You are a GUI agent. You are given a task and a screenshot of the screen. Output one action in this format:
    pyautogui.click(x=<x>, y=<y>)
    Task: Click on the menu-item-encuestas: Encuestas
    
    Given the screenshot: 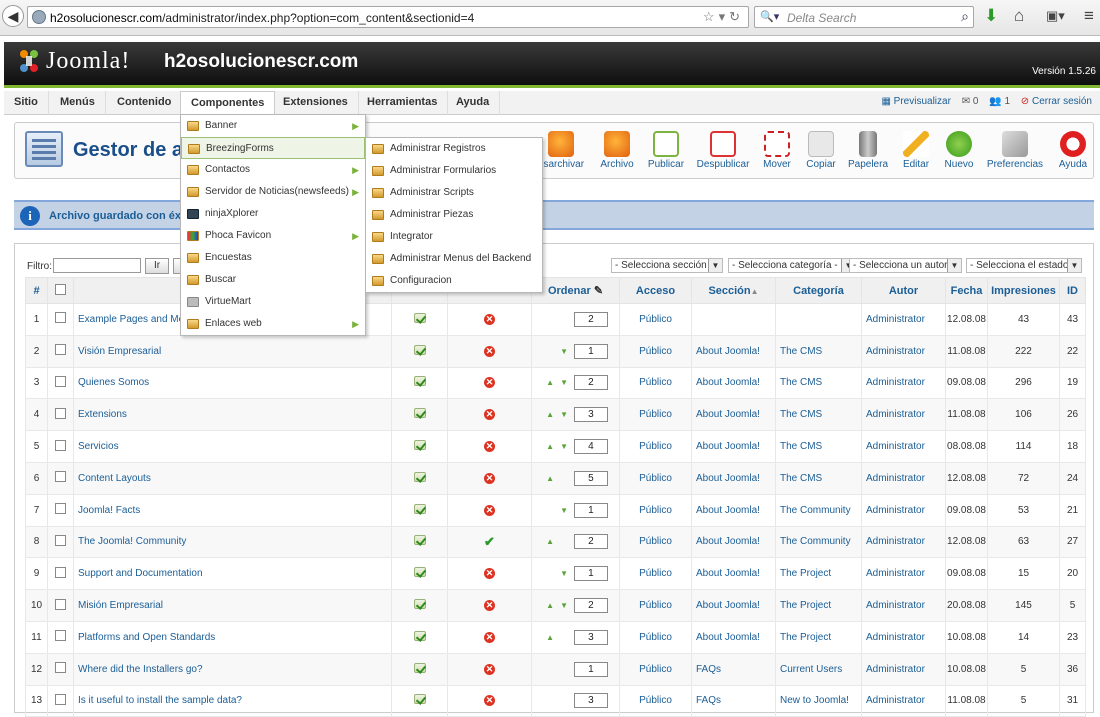 What is the action you would take?
    pyautogui.click(x=273, y=258)
    